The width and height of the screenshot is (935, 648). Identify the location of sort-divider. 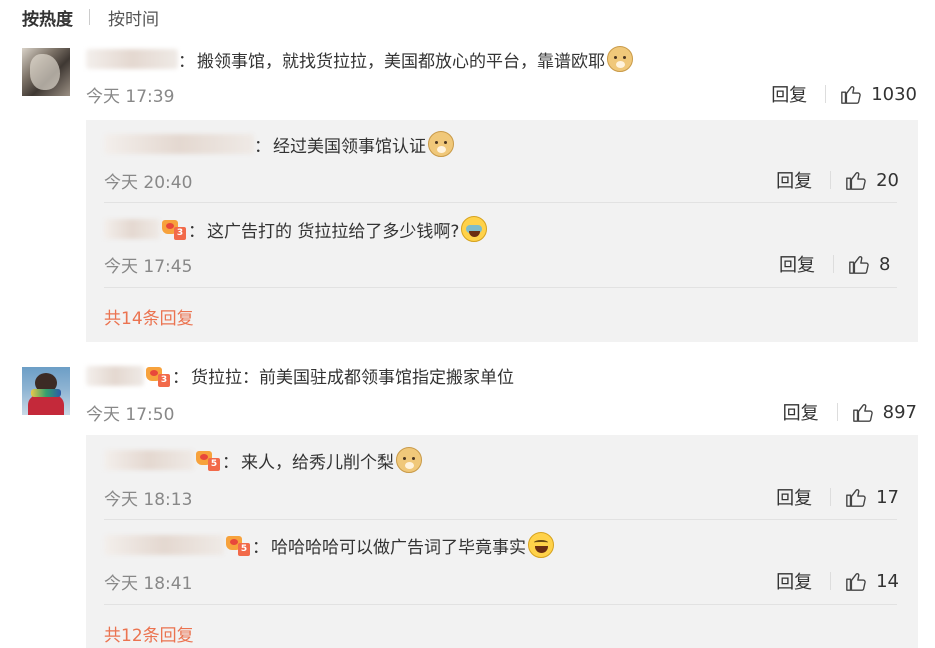
(89, 17).